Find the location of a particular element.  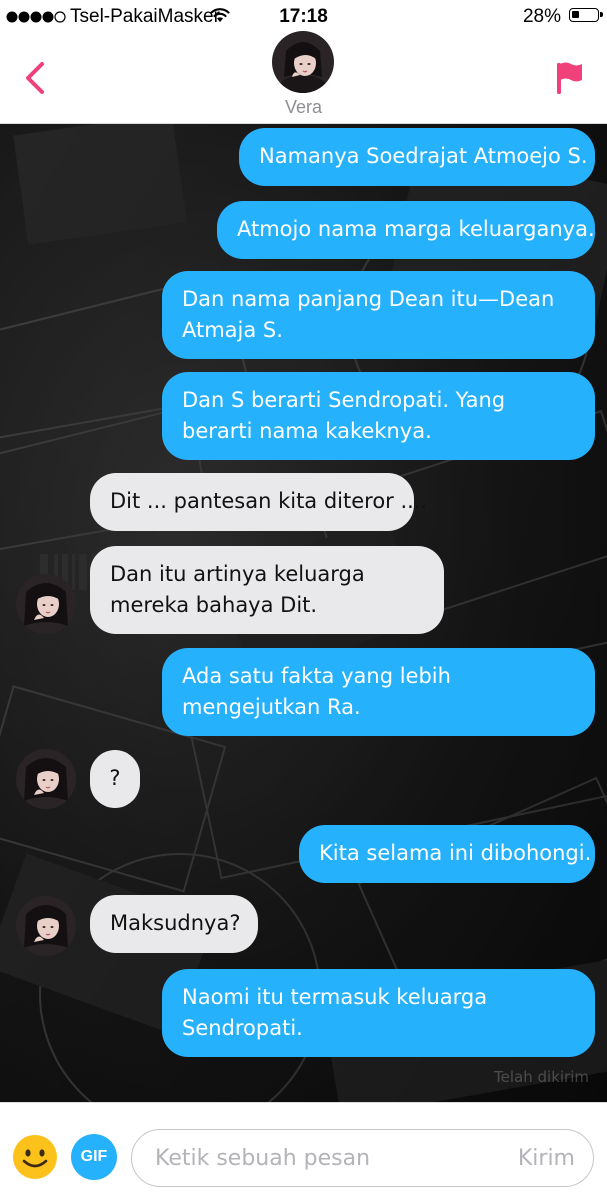

status-time: 17:18 is located at coordinates (303, 16).